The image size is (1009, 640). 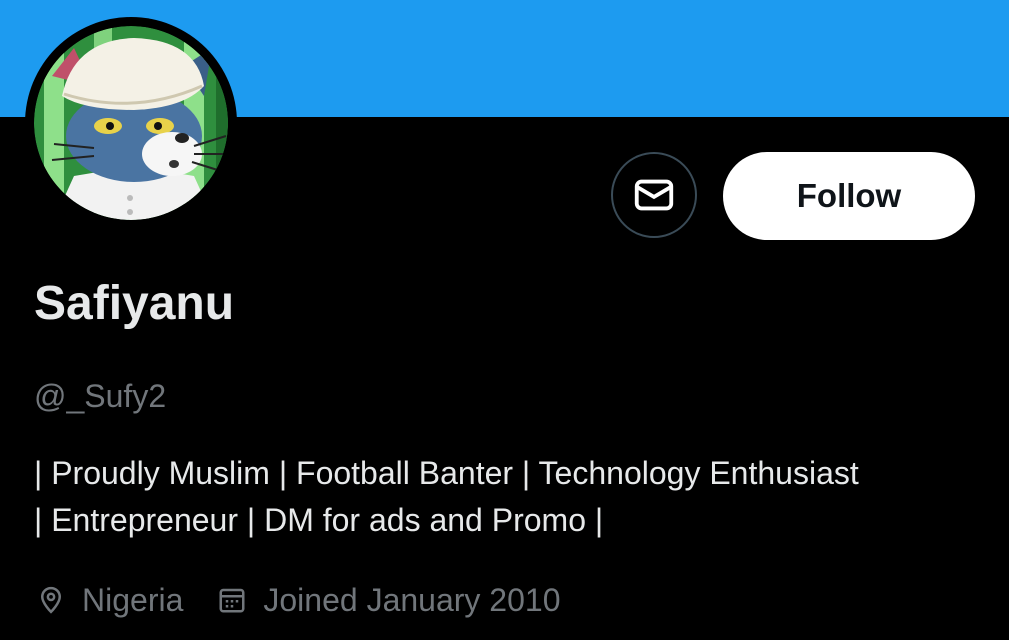 What do you see at coordinates (51, 600) in the screenshot?
I see `location-pin-icon` at bounding box center [51, 600].